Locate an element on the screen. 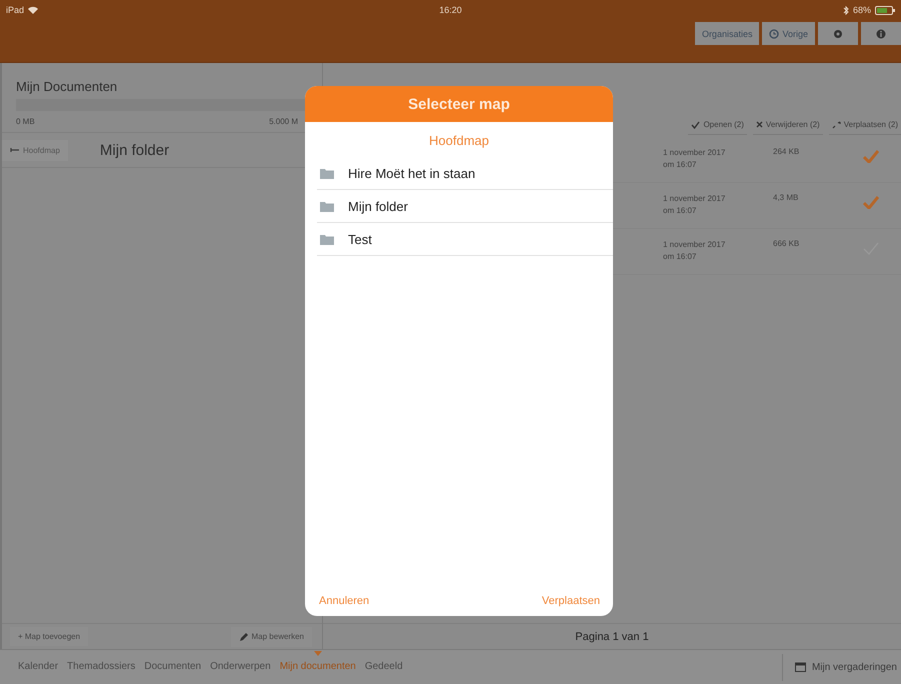 This screenshot has width=901, height=684. toolbar-button: Openen (2) is located at coordinates (717, 125).